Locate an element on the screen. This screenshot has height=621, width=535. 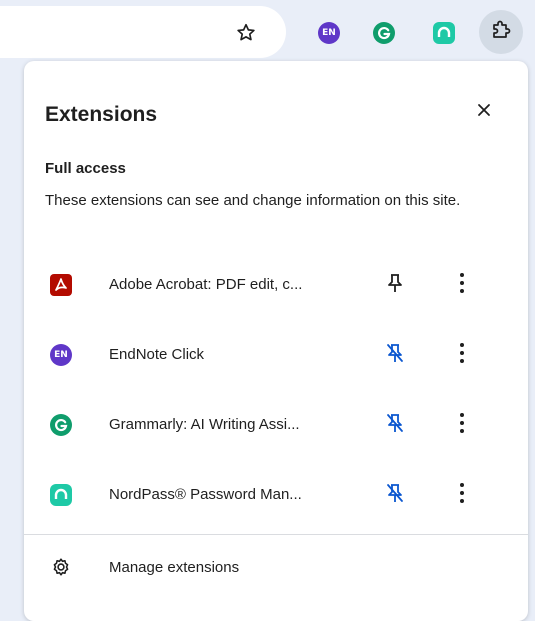
pin-icon is located at coordinates (395, 285).